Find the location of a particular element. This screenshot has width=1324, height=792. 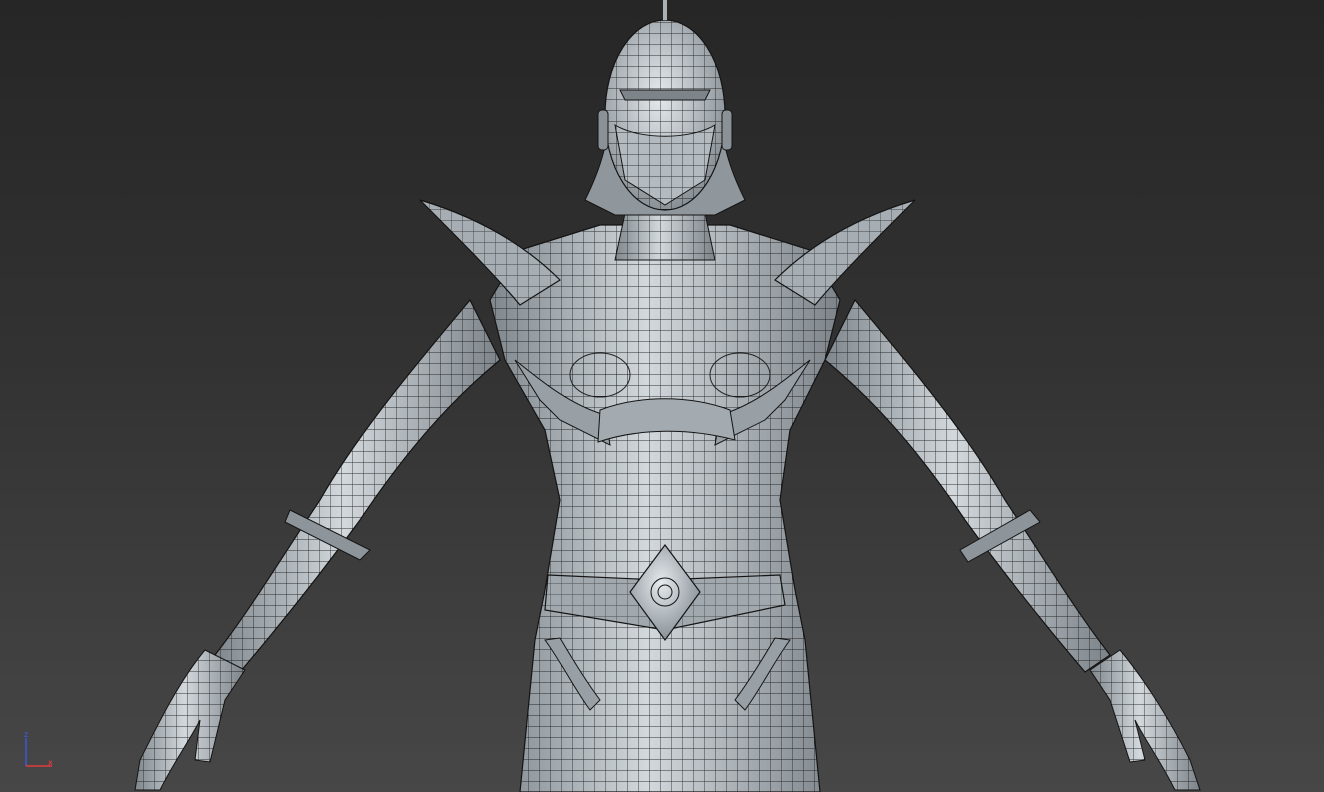

helmet is located at coordinates (665, 108).